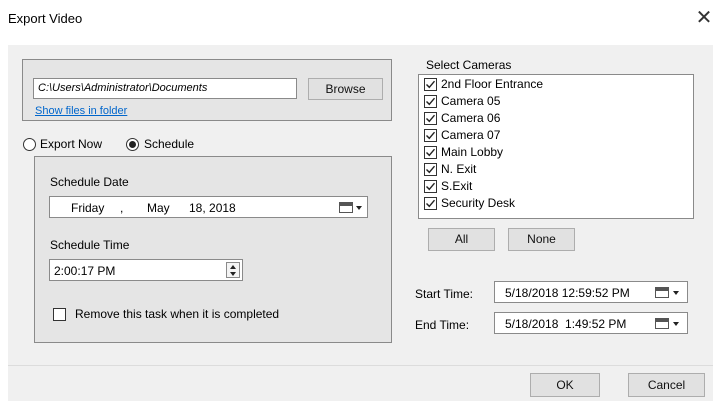 The height and width of the screenshot is (401, 713). I want to click on camera-label: Security Desk, so click(478, 203).